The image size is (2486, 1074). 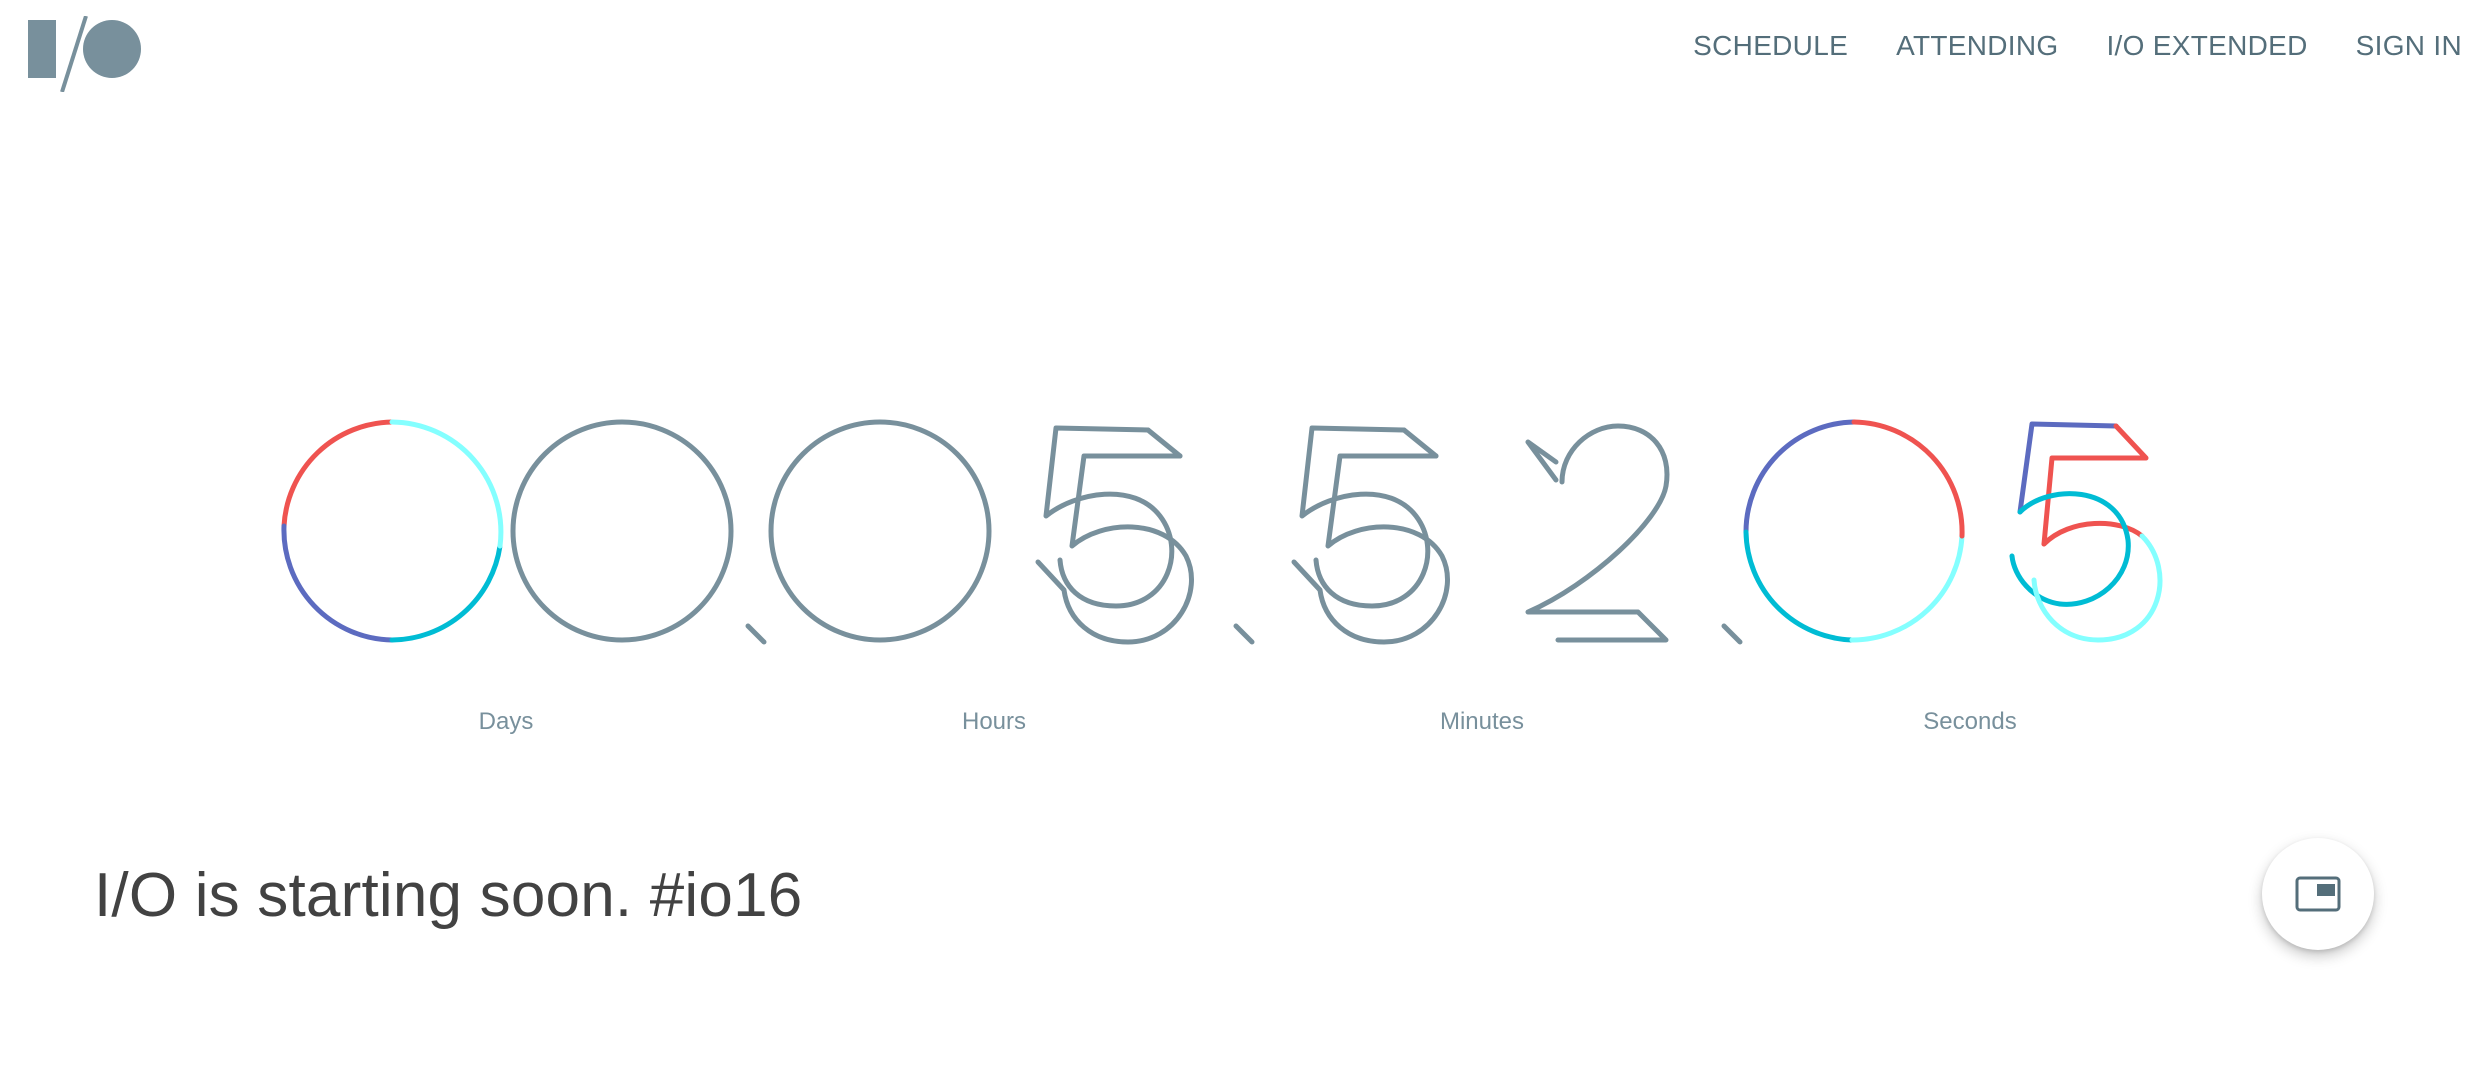 What do you see at coordinates (1732, 634) in the screenshot?
I see `separator-minutes-seconds` at bounding box center [1732, 634].